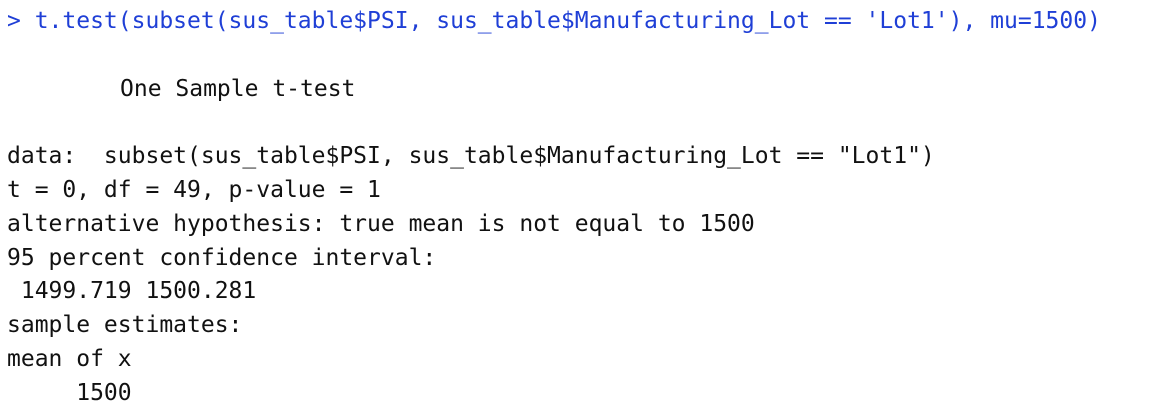 The height and width of the screenshot is (420, 1150). I want to click on sample-estimates-label: sample estimates:, so click(125, 325).